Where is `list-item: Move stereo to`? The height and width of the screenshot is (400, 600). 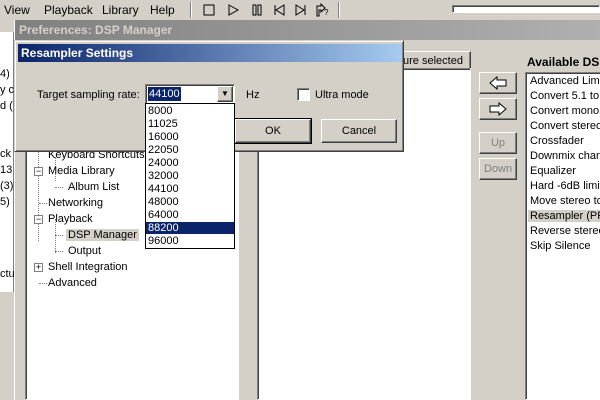 list-item: Move stereo to is located at coordinates (565, 201).